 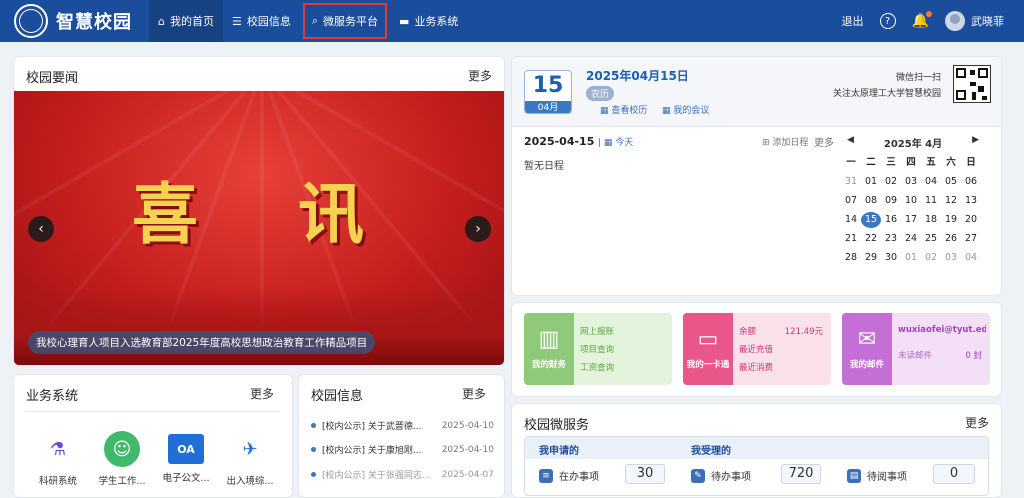 What do you see at coordinates (977, 422) in the screenshot?
I see `micro-service-more-link: 更多` at bounding box center [977, 422].